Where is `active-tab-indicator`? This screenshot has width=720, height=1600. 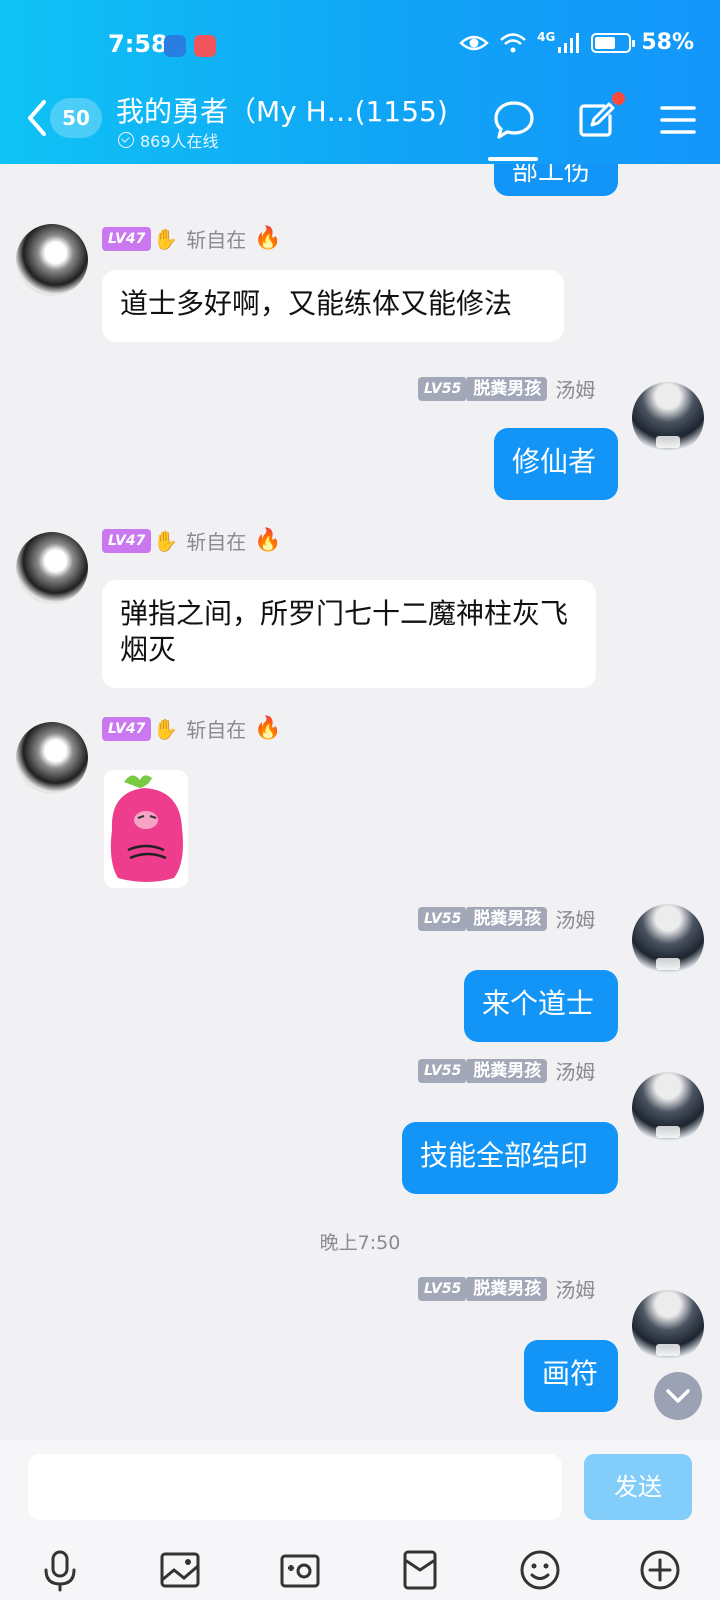
active-tab-indicator is located at coordinates (513, 159).